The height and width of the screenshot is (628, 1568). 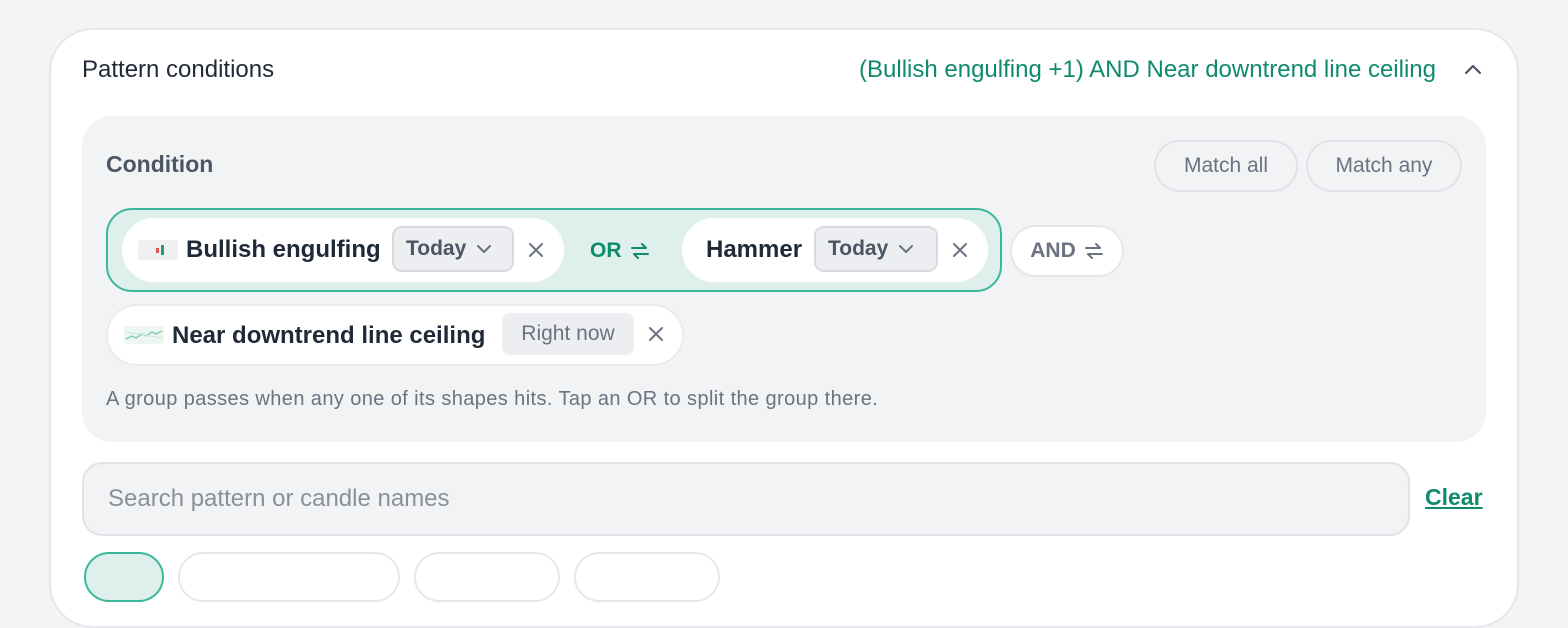 What do you see at coordinates (1384, 166) in the screenshot?
I see `match-any-button: Match any` at bounding box center [1384, 166].